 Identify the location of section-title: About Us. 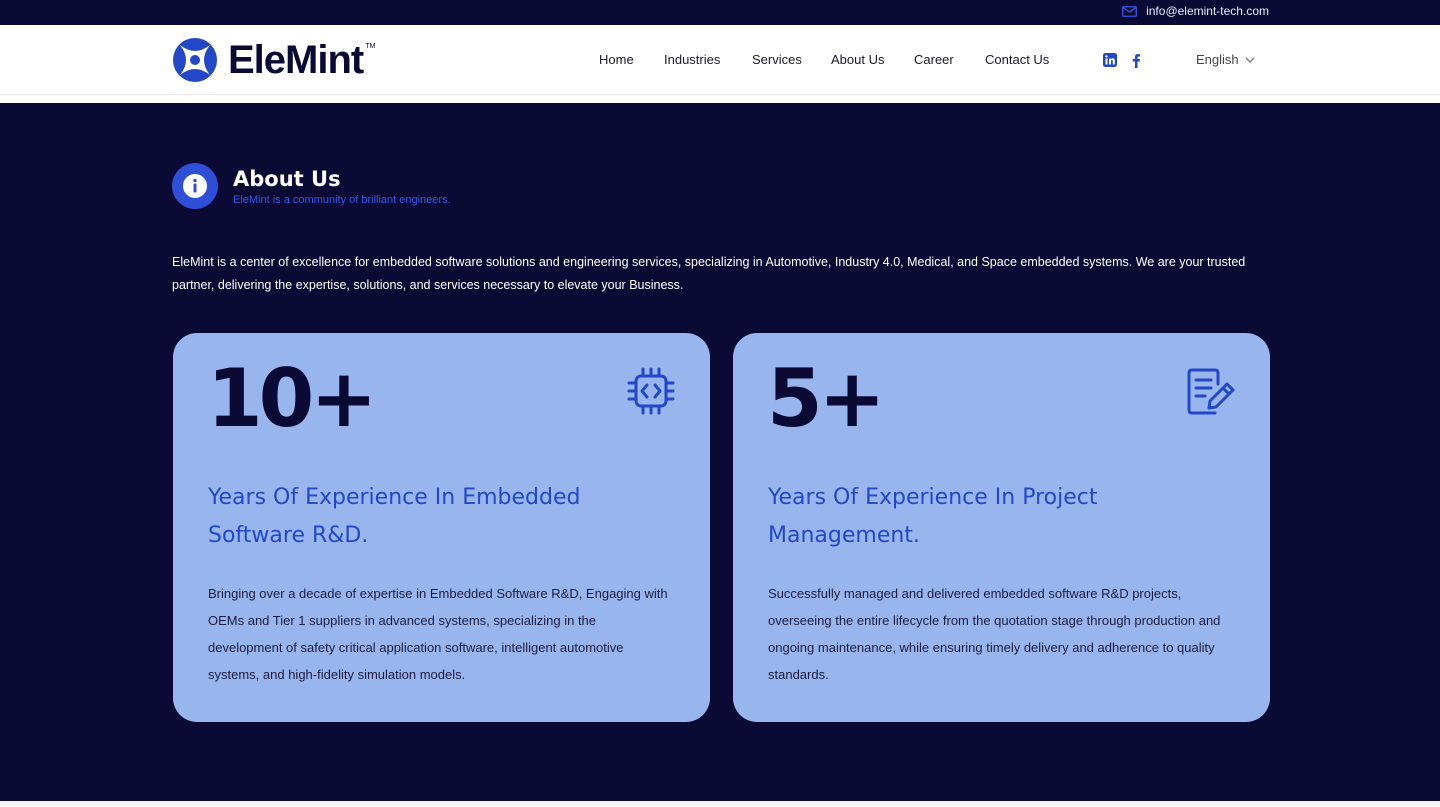
(287, 179).